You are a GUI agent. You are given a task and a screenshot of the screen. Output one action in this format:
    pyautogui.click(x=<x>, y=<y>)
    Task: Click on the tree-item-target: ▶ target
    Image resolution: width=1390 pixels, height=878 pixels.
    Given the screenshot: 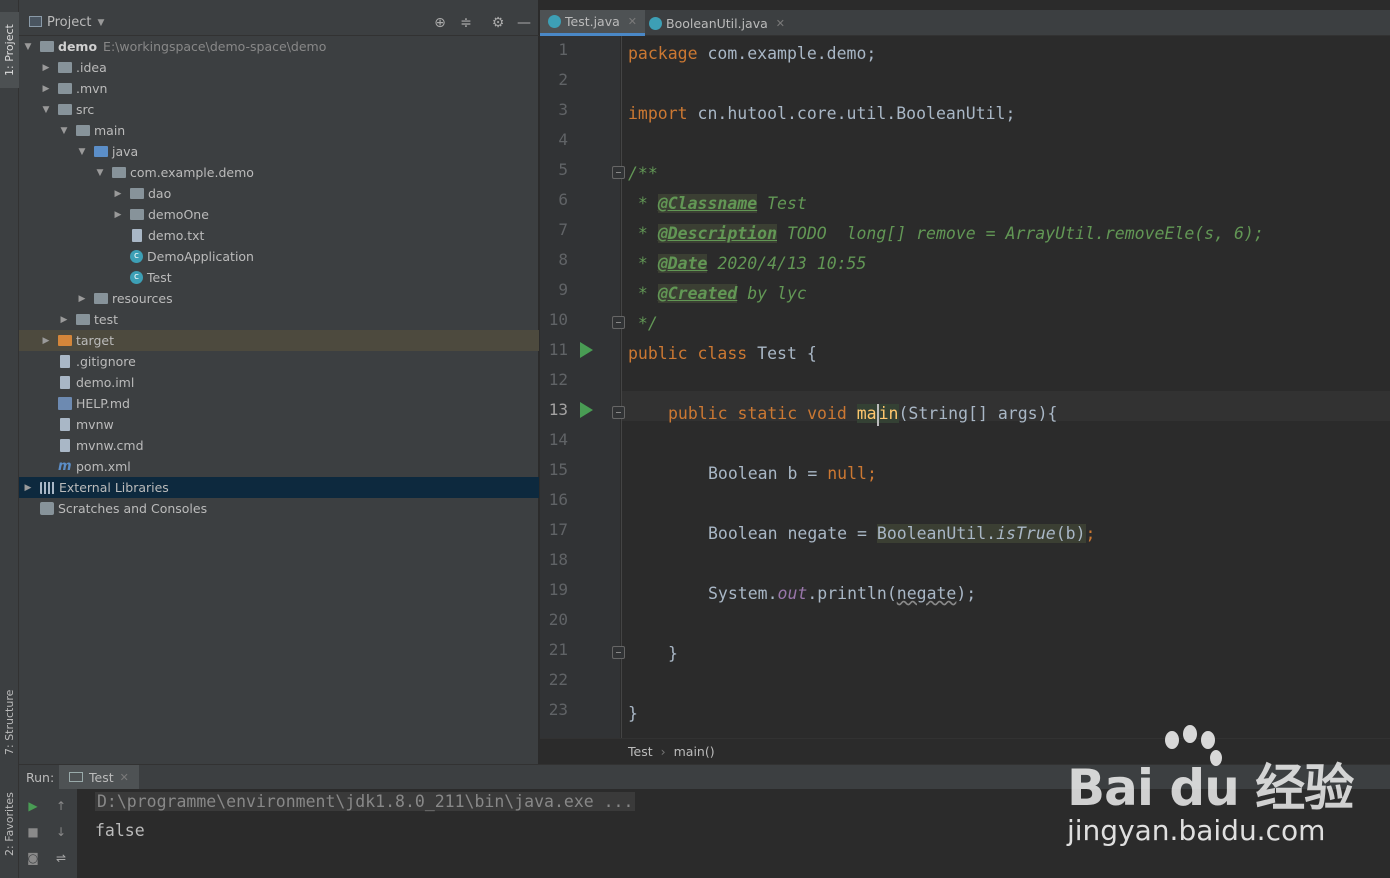 What is the action you would take?
    pyautogui.click(x=279, y=340)
    